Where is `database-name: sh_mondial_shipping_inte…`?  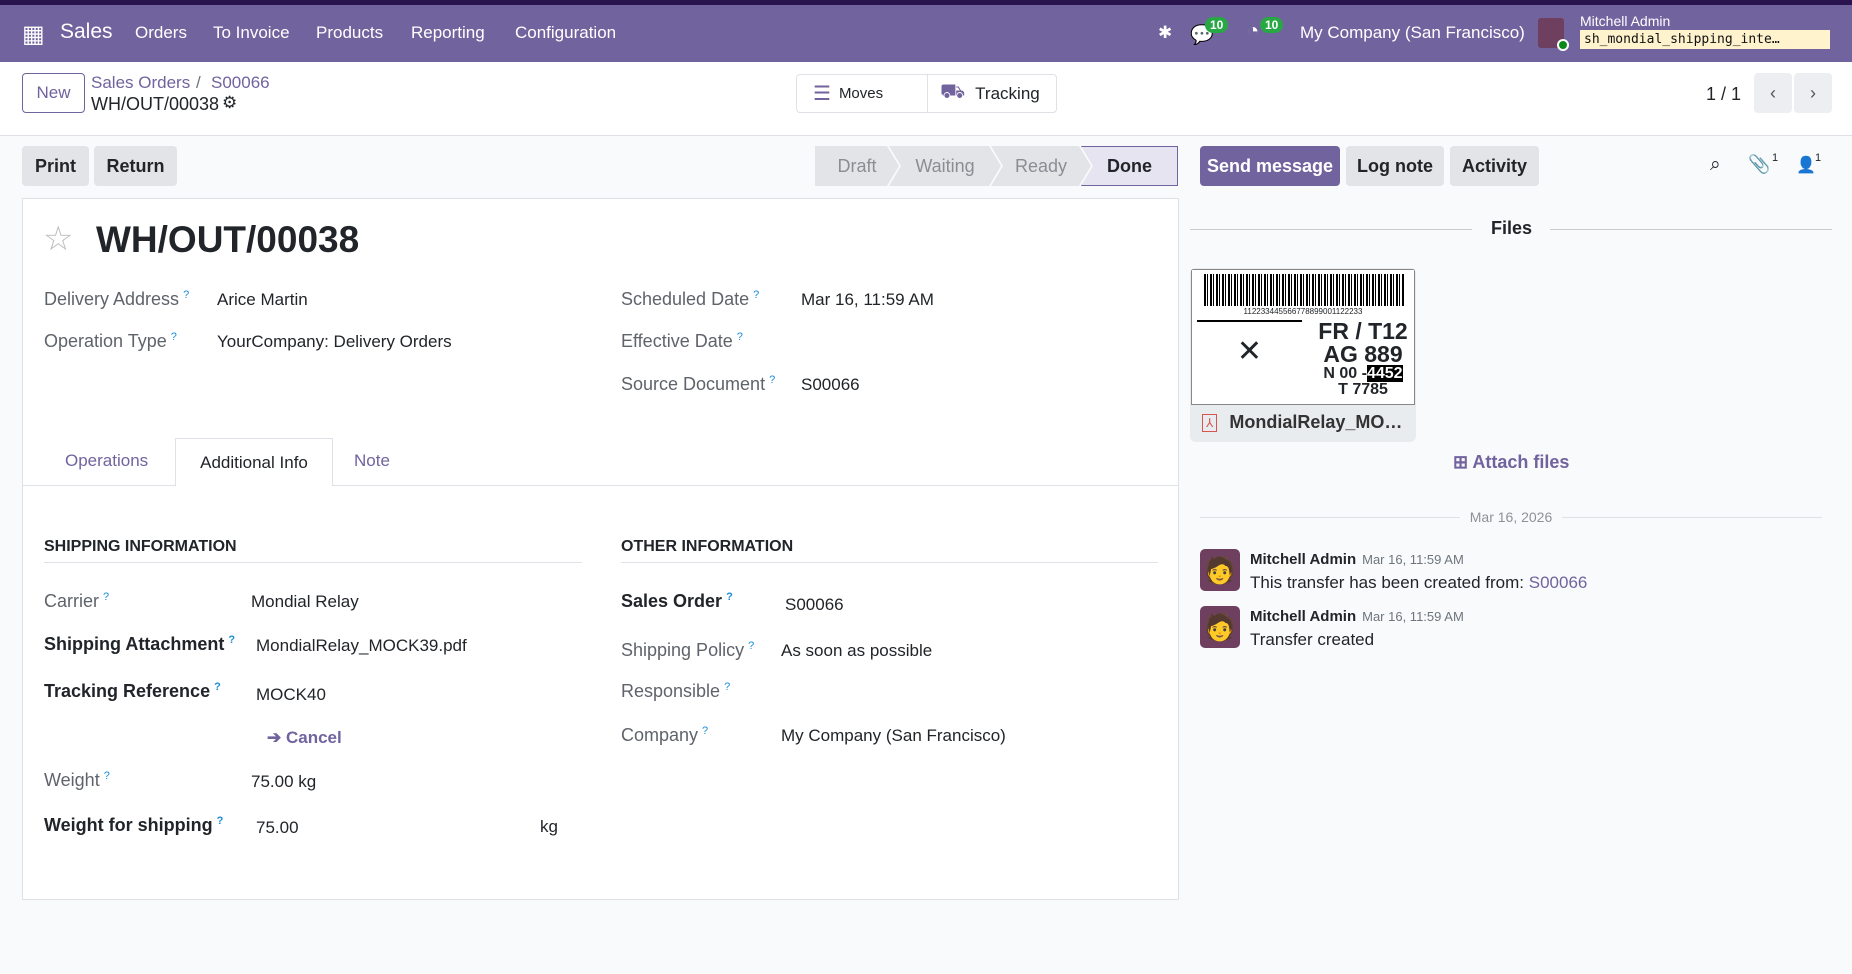 database-name: sh_mondial_shipping_inte… is located at coordinates (1705, 39).